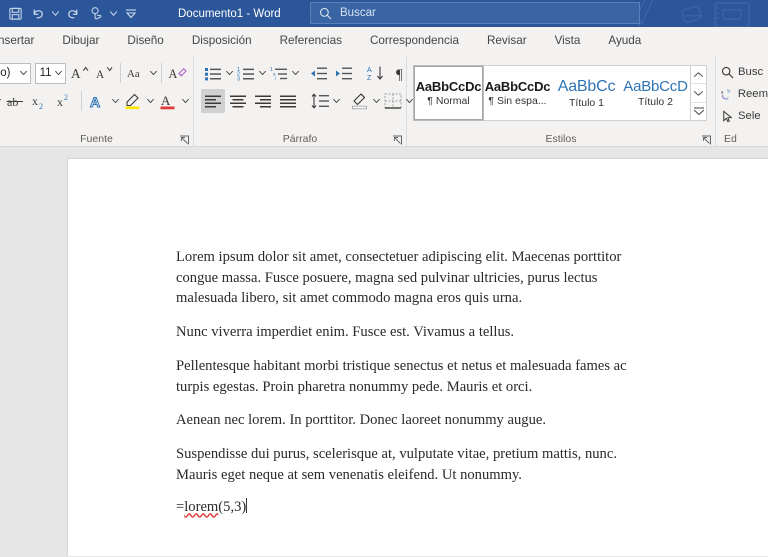  I want to click on borders-icon, so click(393, 101).